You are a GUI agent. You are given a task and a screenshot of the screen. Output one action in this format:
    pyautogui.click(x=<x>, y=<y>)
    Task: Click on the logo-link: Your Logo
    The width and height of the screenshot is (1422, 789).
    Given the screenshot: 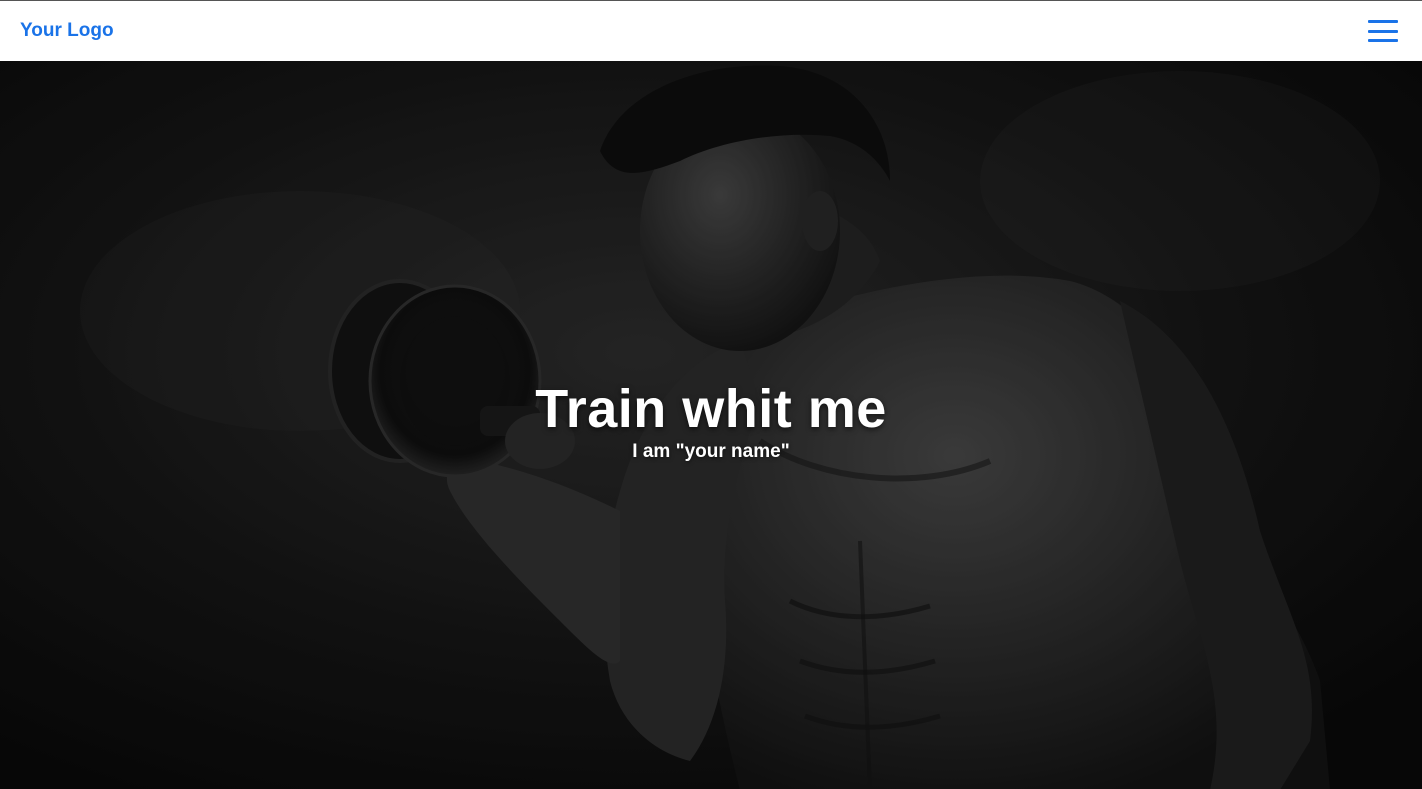 What is the action you would take?
    pyautogui.click(x=67, y=31)
    